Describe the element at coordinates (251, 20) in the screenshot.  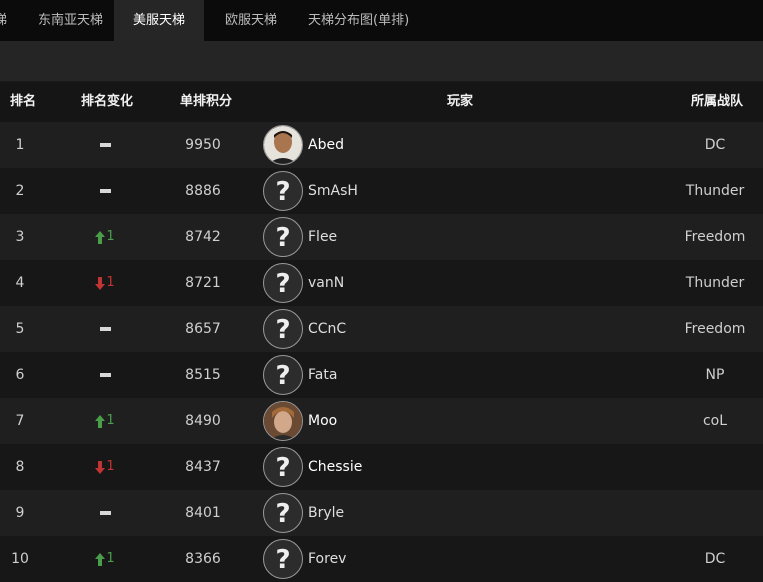
I see `tab-eu-ladder: 欧服天梯` at that location.